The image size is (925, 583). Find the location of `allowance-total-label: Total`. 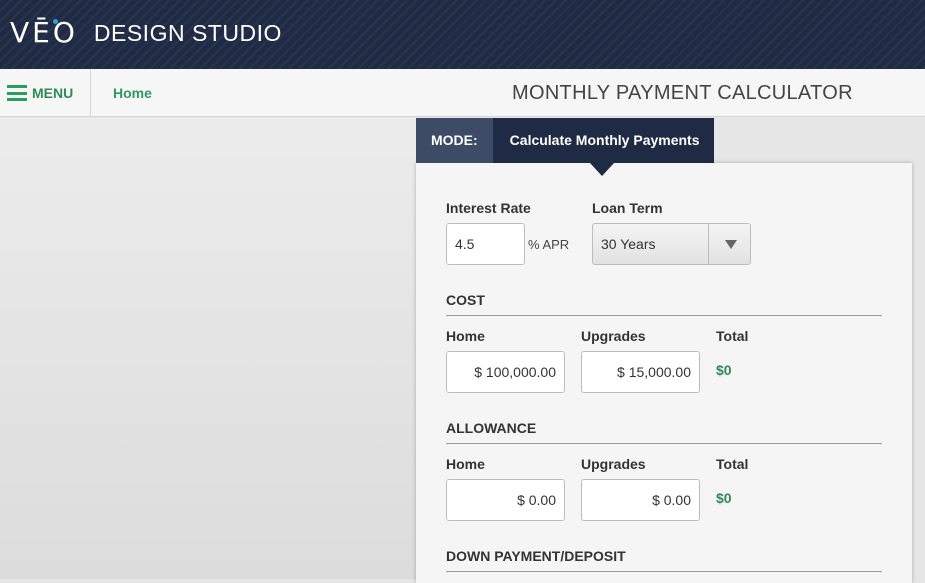

allowance-total-label: Total is located at coordinates (732, 464).